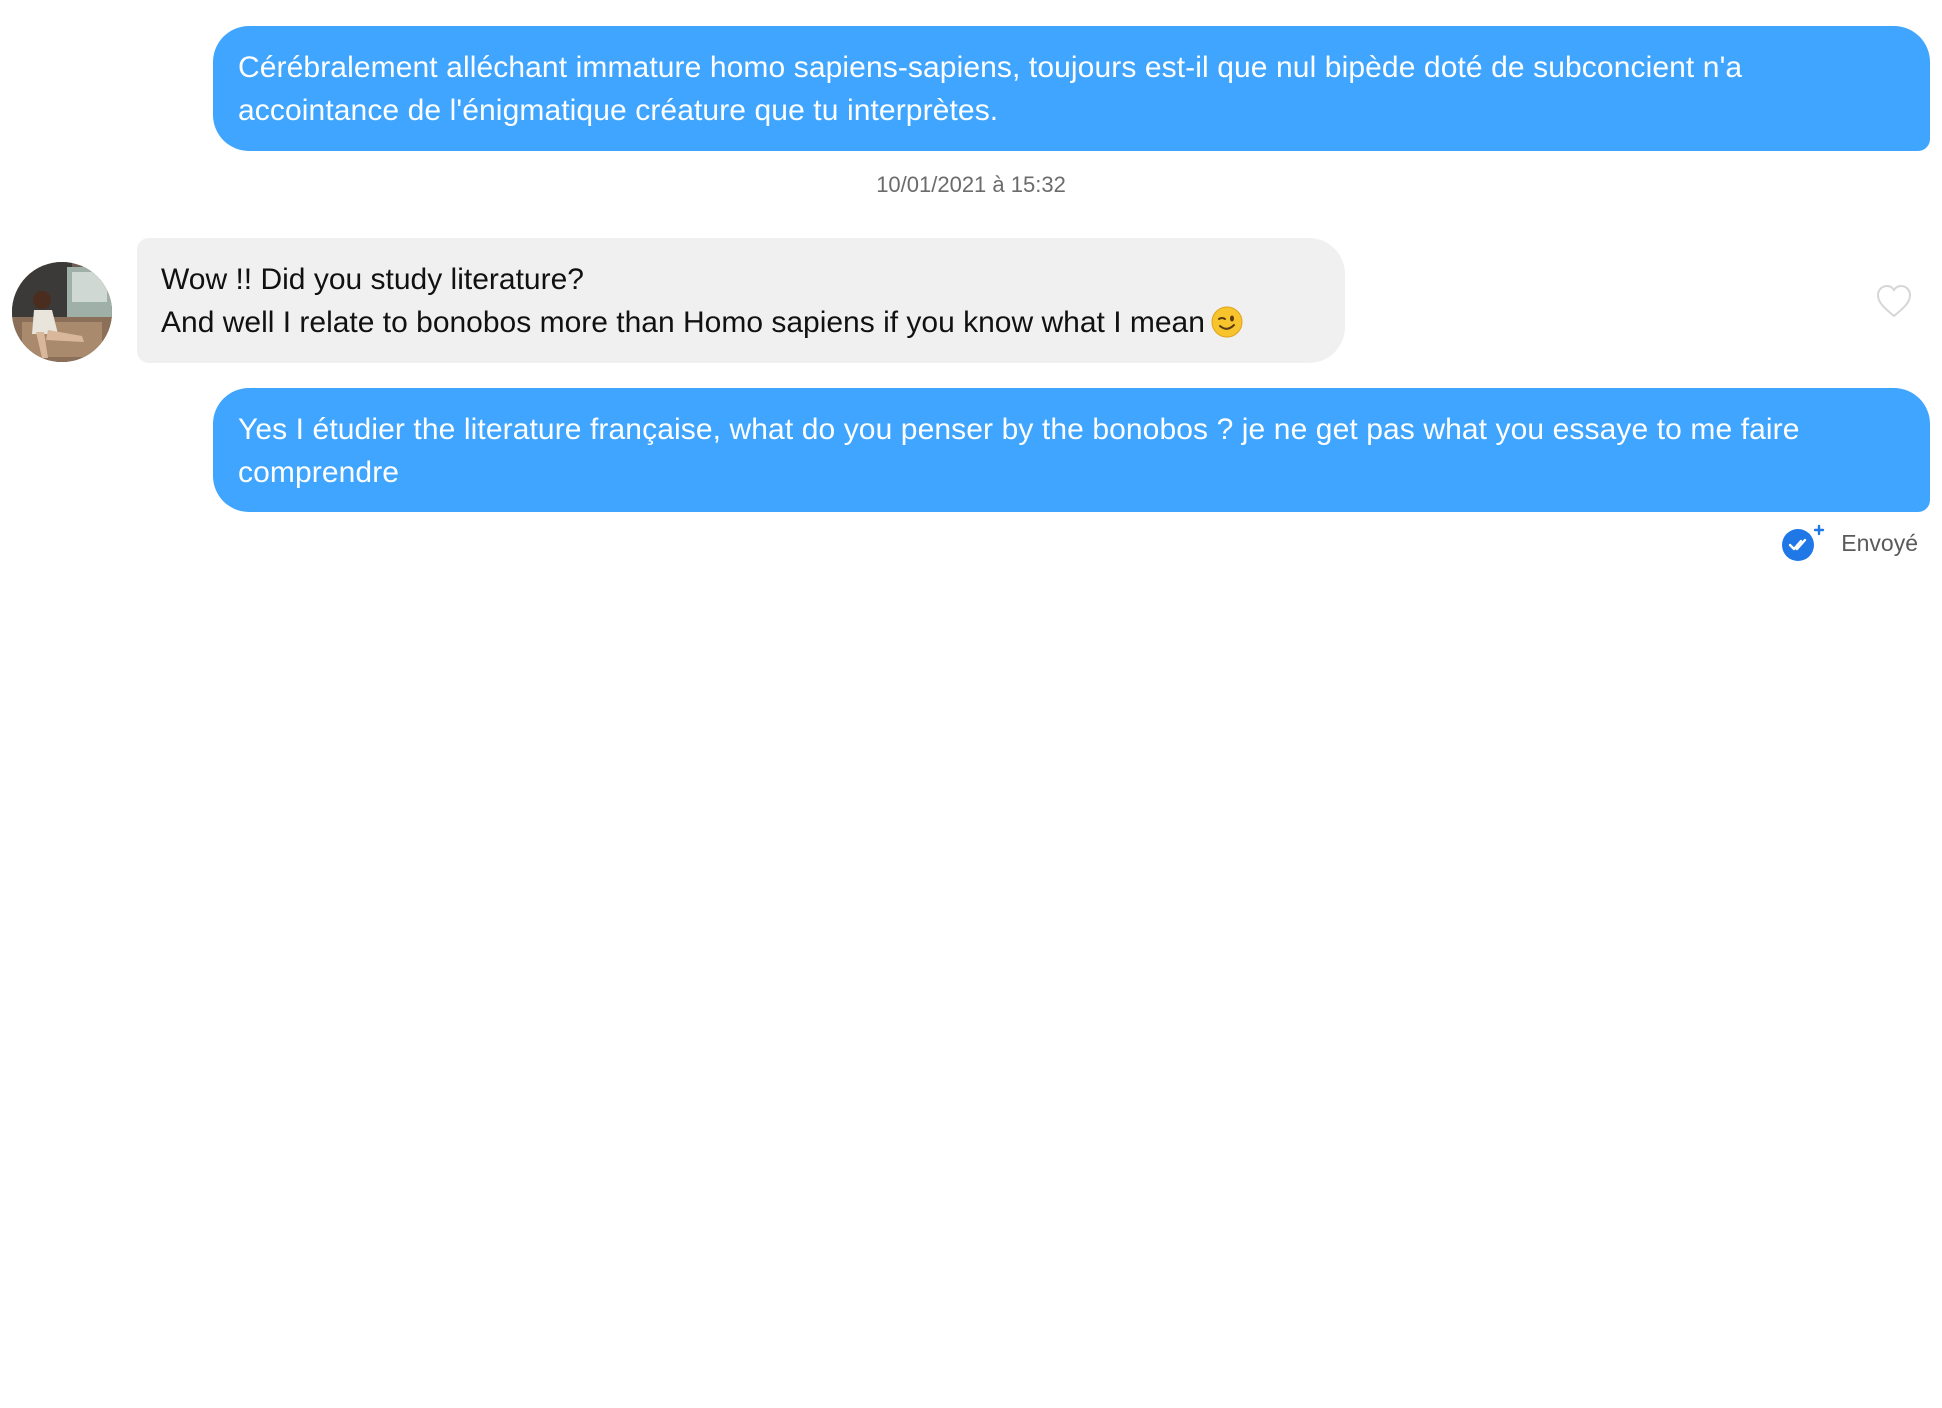 The width and height of the screenshot is (1942, 1408). Describe the element at coordinates (372, 279) in the screenshot. I see `incoming-message-line: Wow !! Did you study literature?` at that location.